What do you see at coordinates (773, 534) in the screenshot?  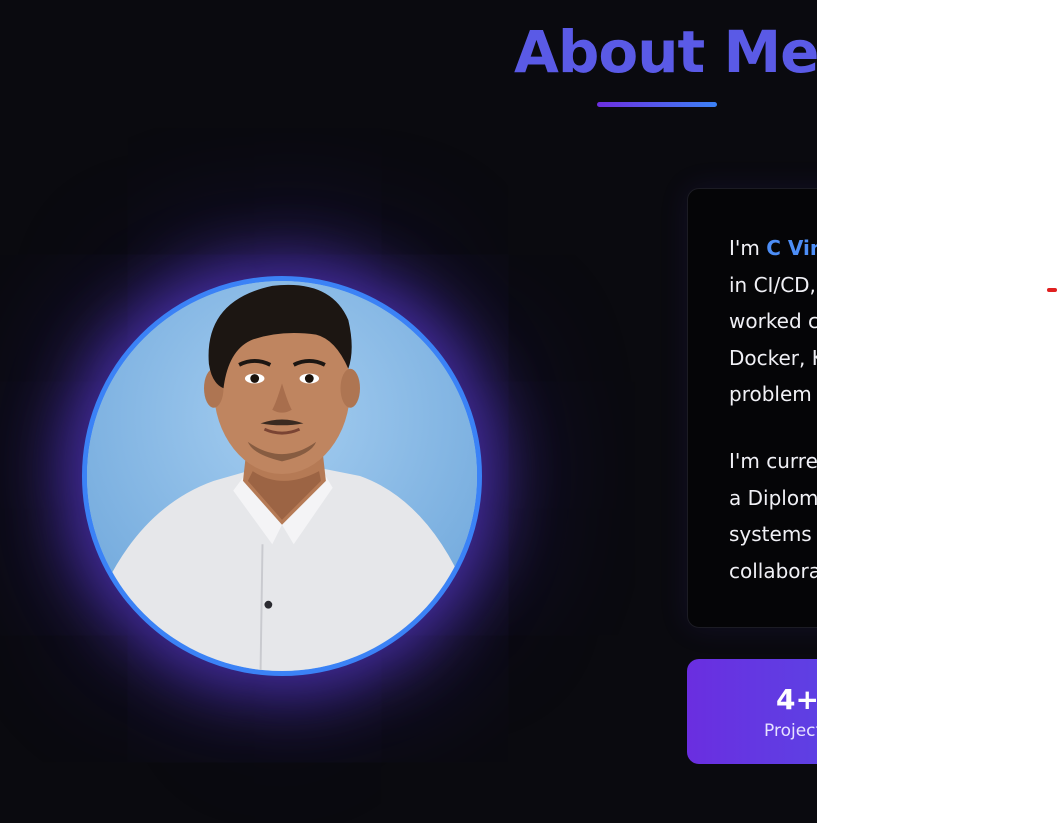 I see `bio-line: systems t` at bounding box center [773, 534].